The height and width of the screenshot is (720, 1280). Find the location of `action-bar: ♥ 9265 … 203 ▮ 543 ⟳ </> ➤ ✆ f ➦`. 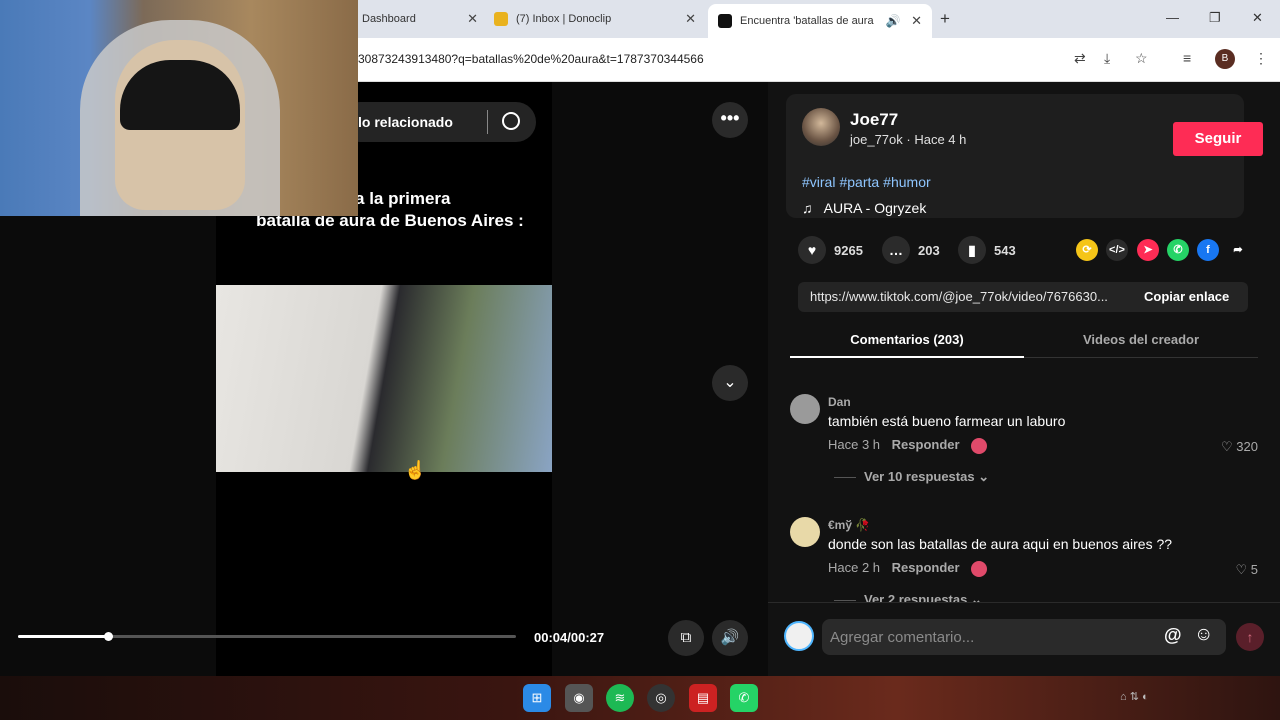

action-bar: ♥ 9265 … 203 ▮ 543 ⟳ </> ➤ ✆ f ➦ is located at coordinates (1028, 250).